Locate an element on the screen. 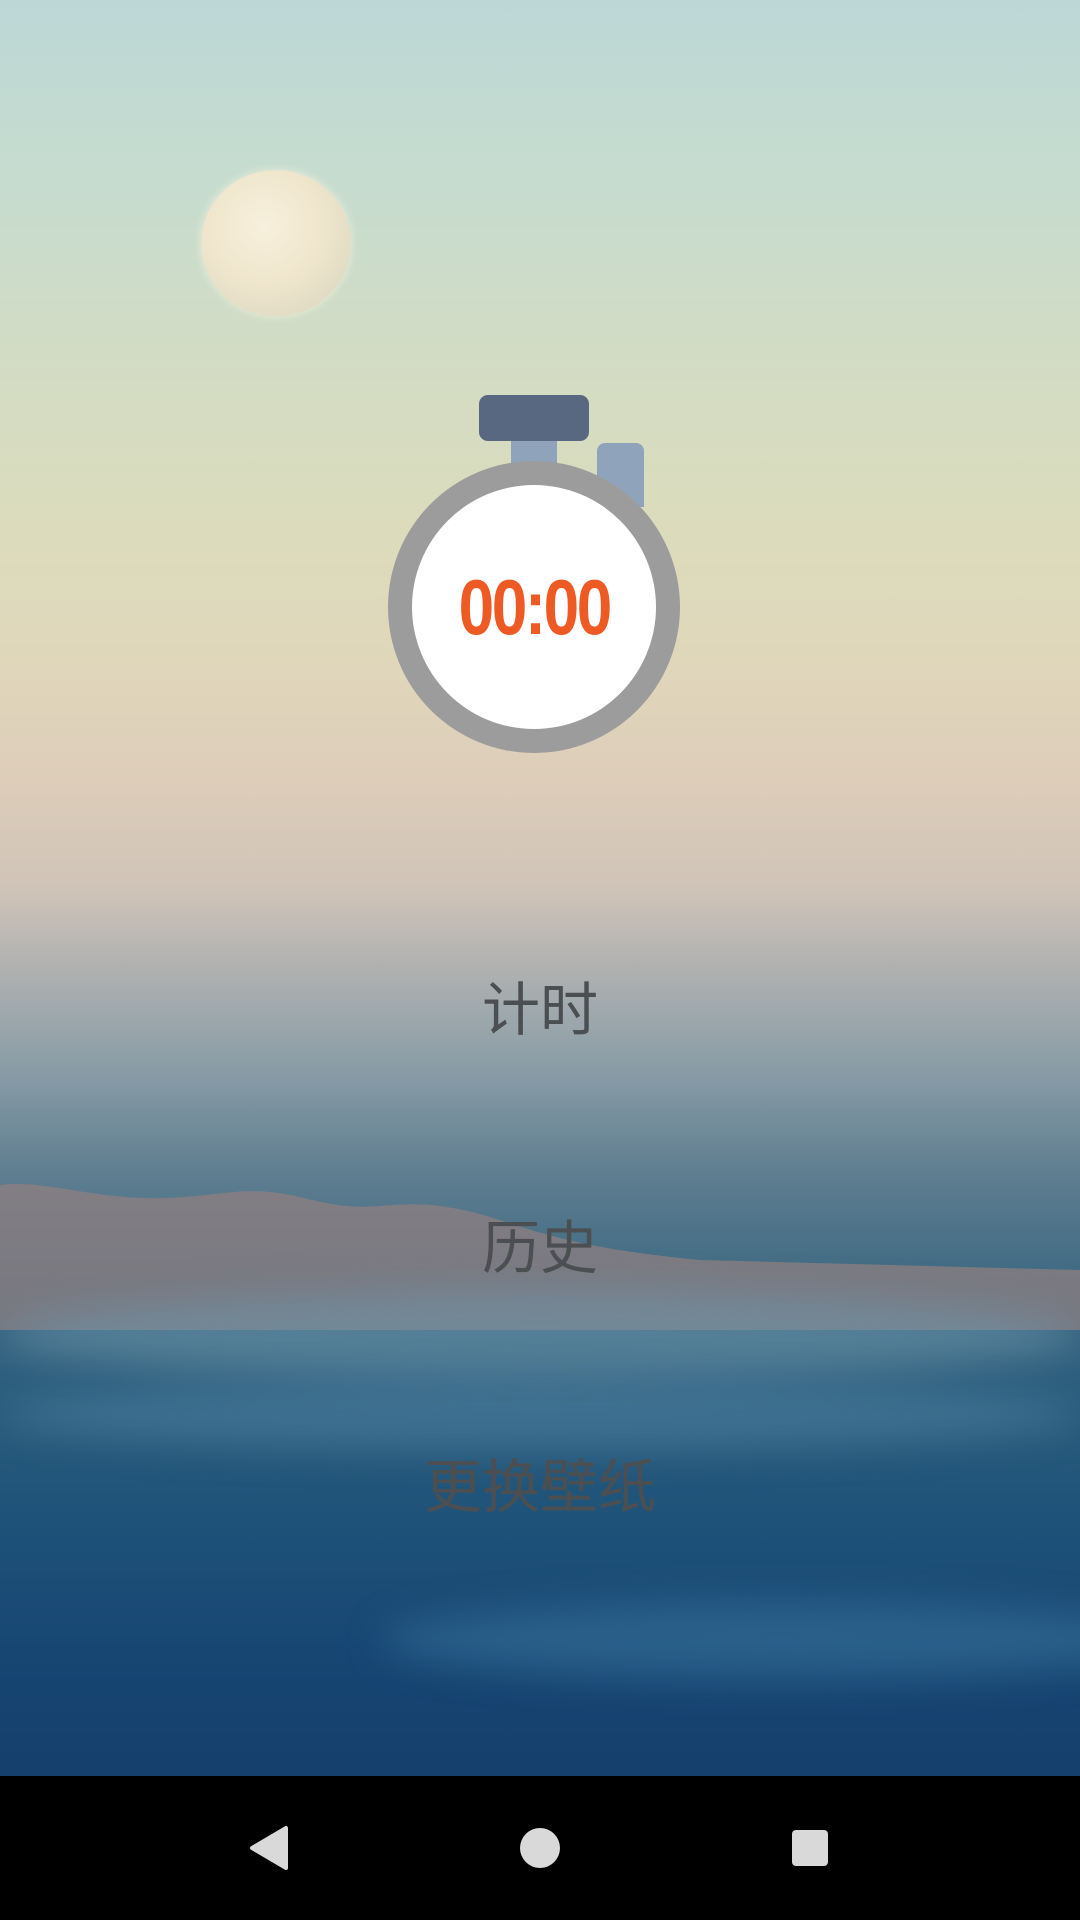 This screenshot has height=1920, width=1080. menu-item-history: 历史 is located at coordinates (540, 1248).